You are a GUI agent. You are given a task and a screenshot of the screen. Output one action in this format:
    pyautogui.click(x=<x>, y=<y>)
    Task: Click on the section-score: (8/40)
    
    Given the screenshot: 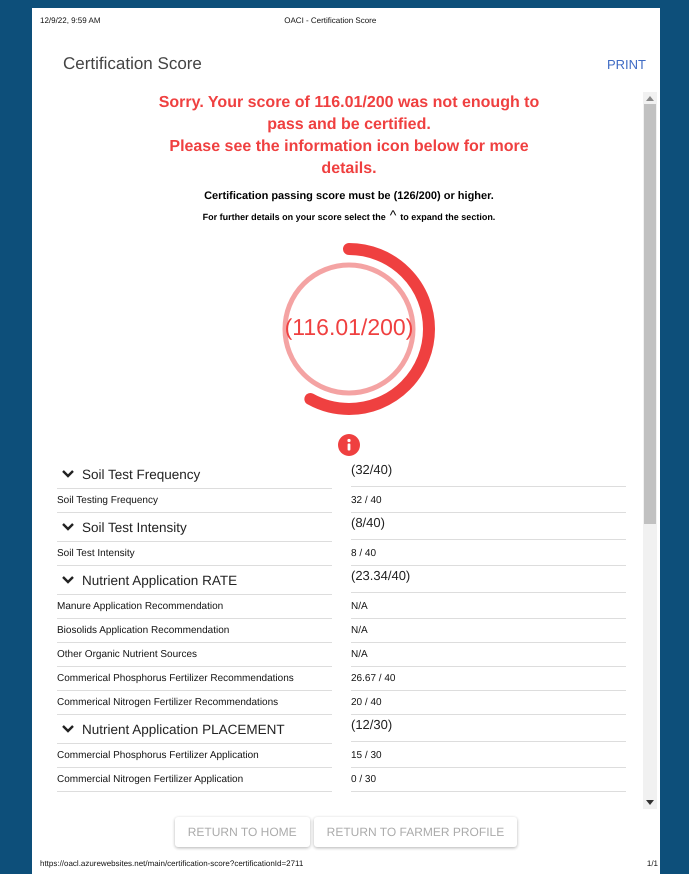 What is the action you would take?
    pyautogui.click(x=488, y=526)
    